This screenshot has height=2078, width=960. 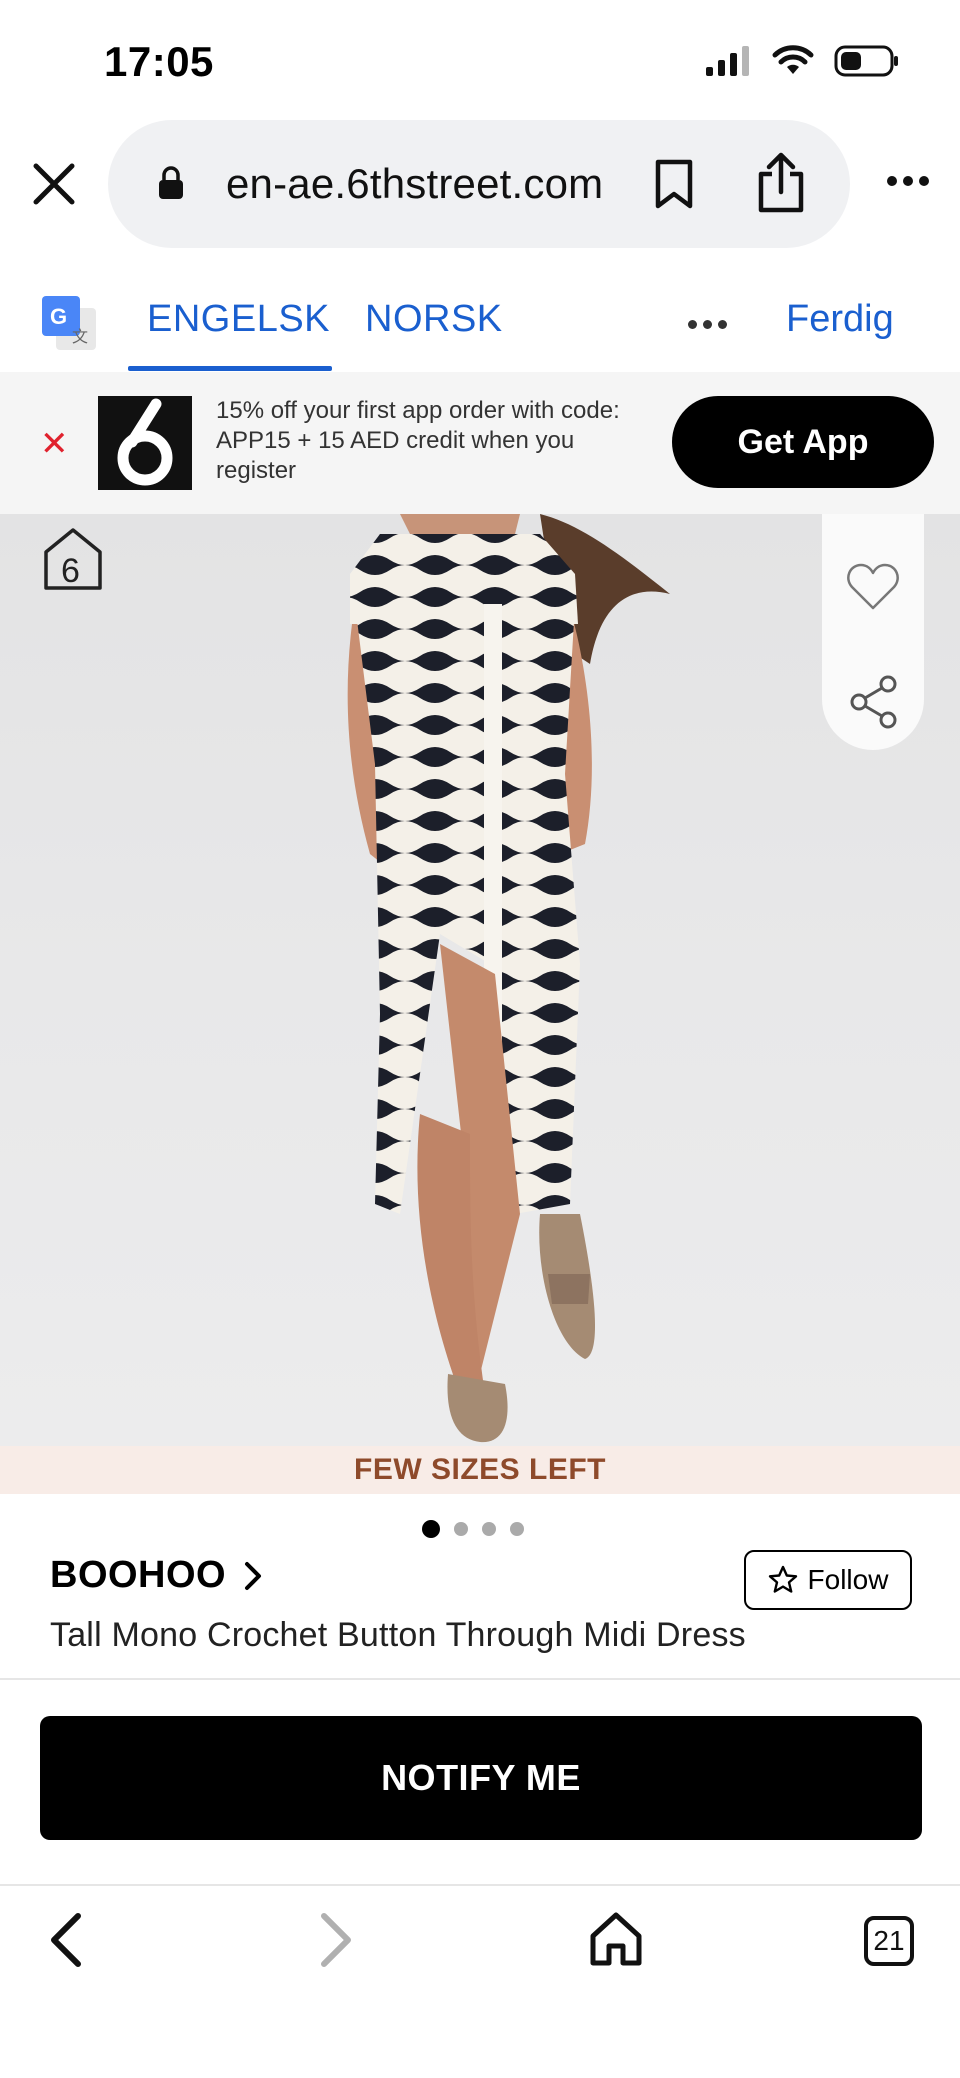 What do you see at coordinates (674, 184) in the screenshot?
I see `bookmark-icon` at bounding box center [674, 184].